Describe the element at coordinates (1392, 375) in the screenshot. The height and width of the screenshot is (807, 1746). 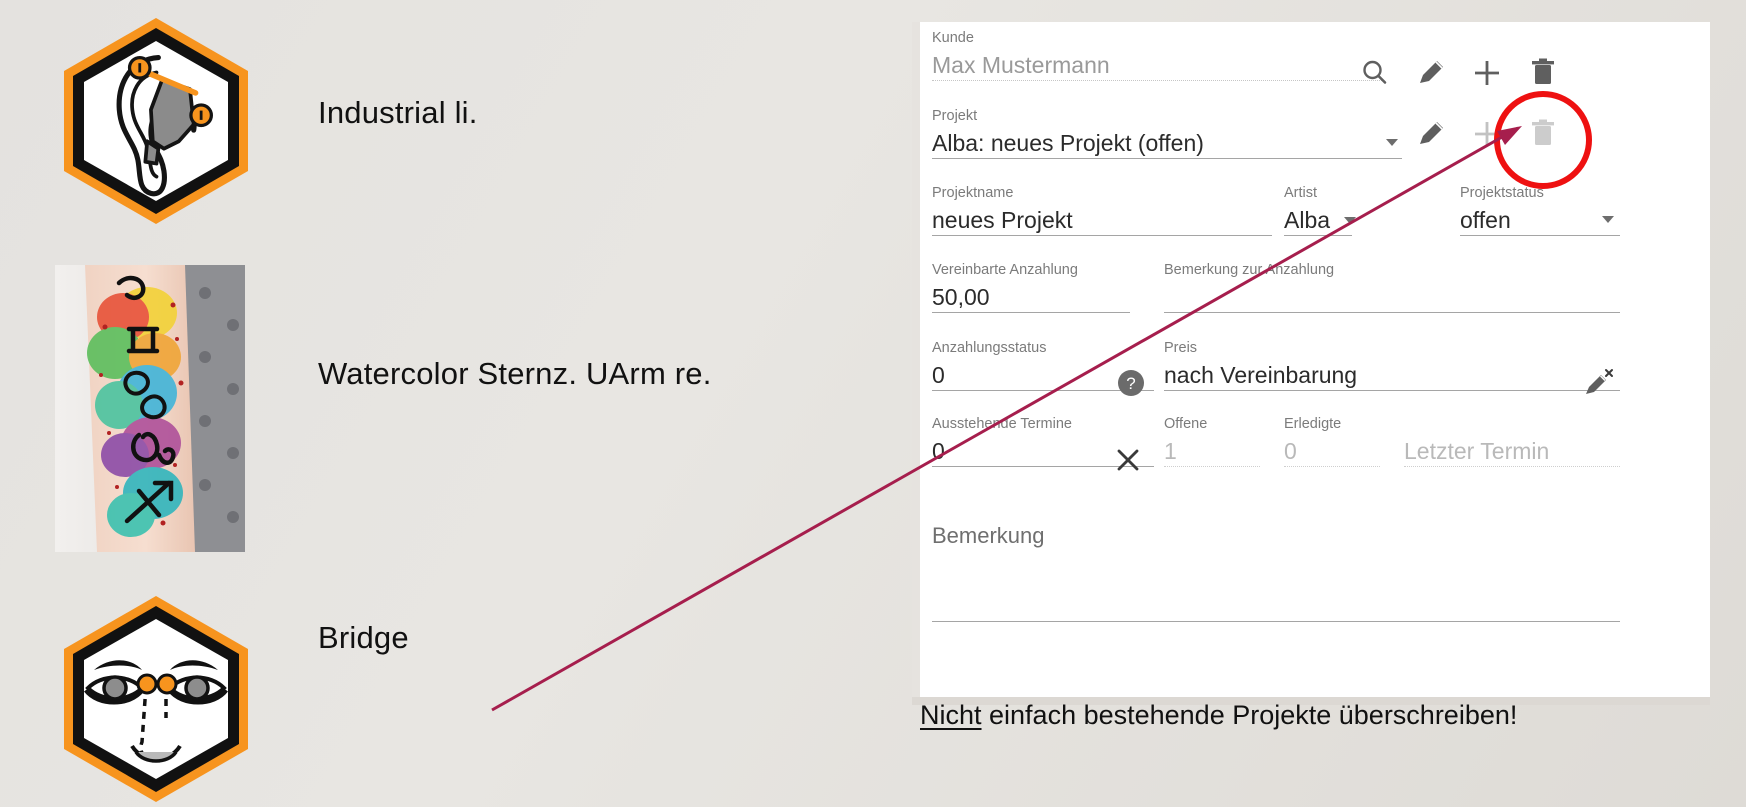
I see `preis-value: nach Vereinbarung` at that location.